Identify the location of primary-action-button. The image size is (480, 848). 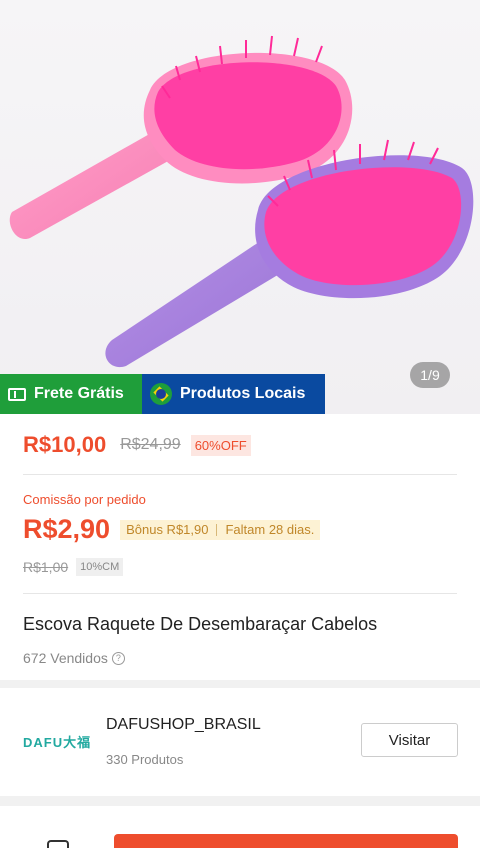
(286, 841).